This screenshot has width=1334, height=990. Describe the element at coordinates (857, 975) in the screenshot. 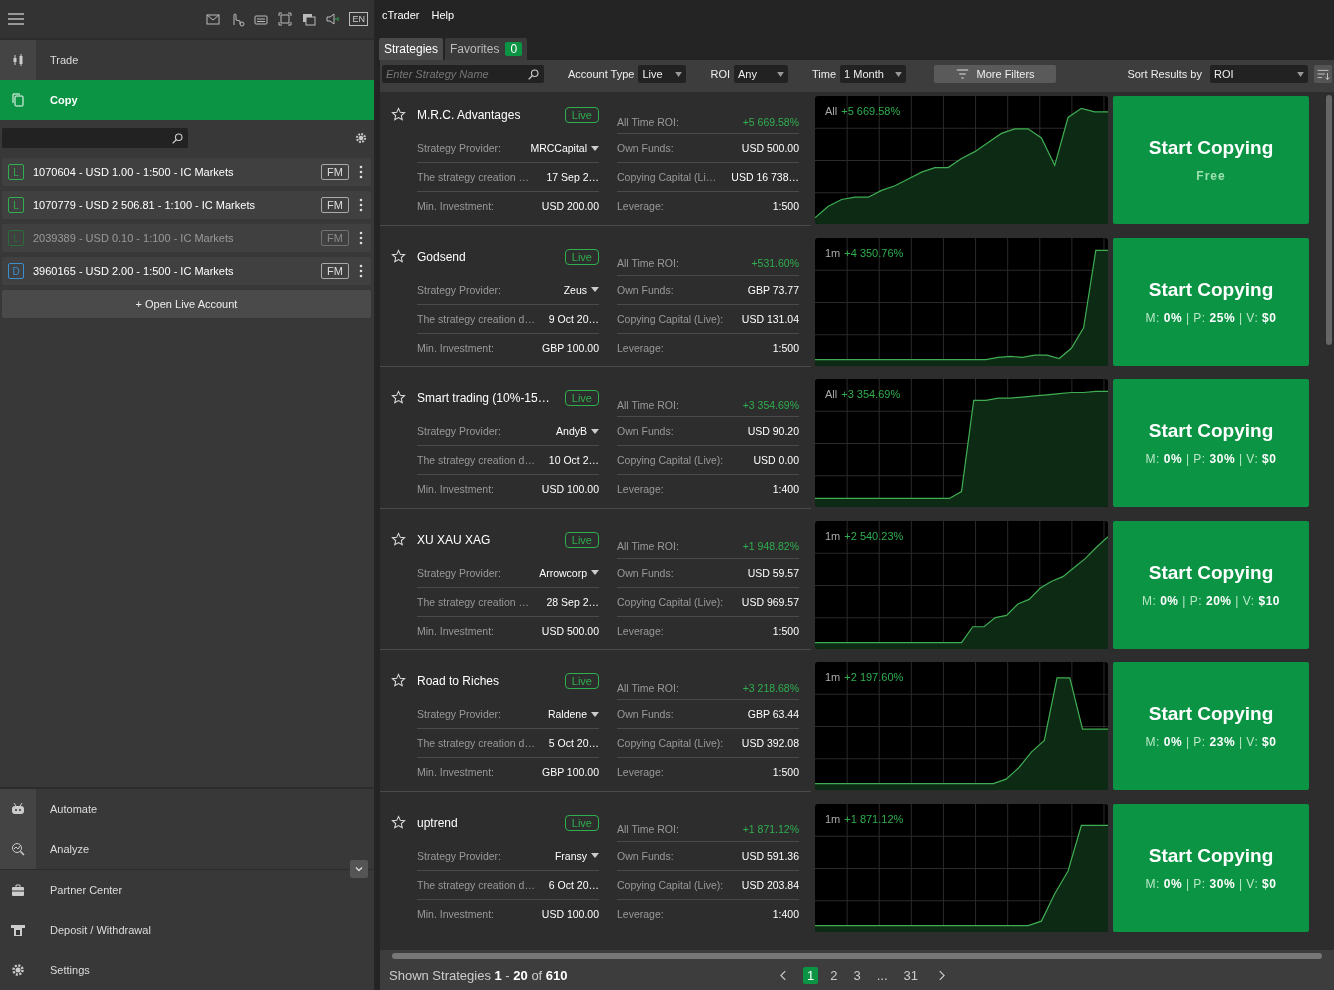

I see `page-button: 3` at that location.